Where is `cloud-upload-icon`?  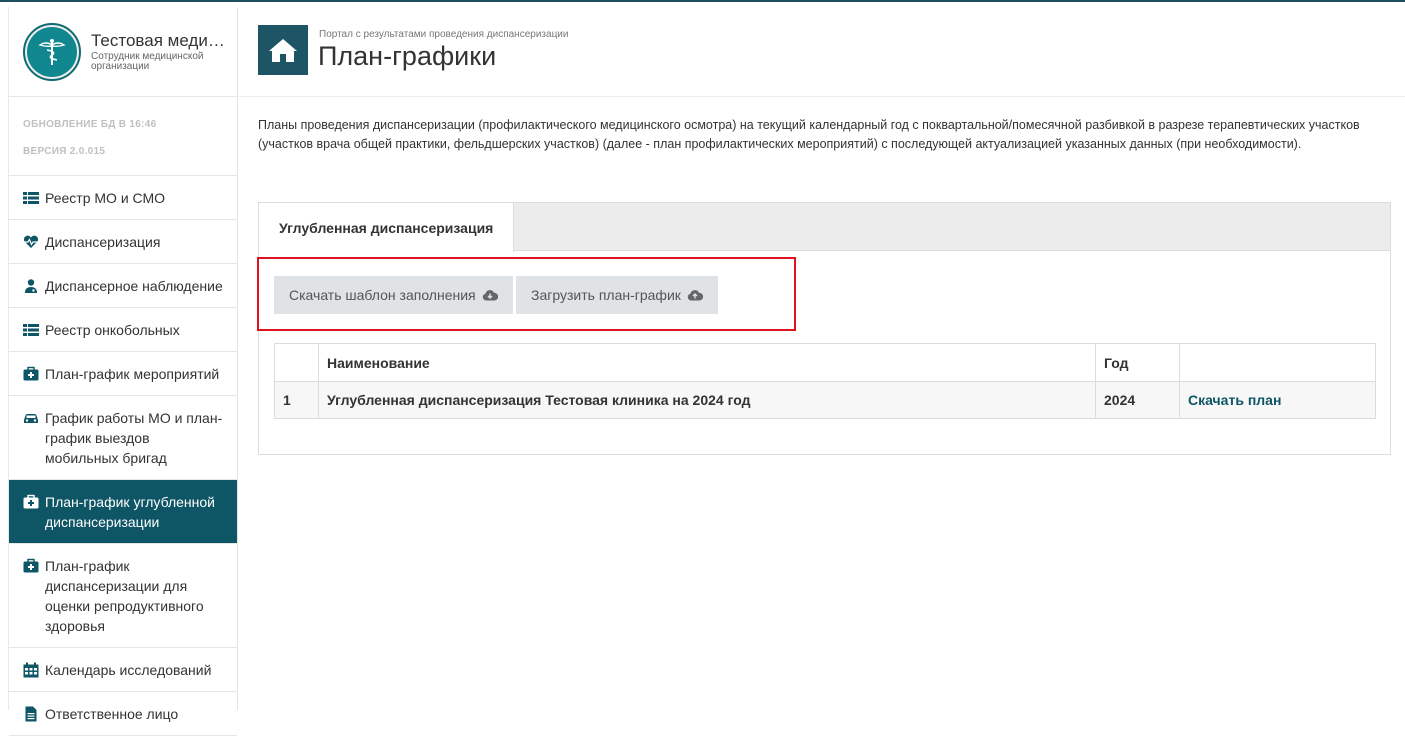
cloud-upload-icon is located at coordinates (695, 295).